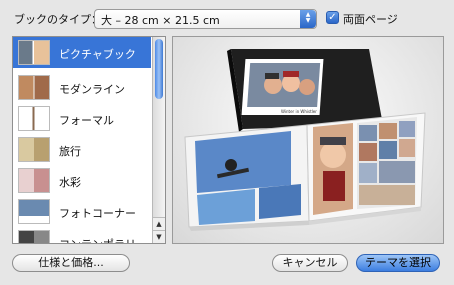 This screenshot has height=285, width=454. I want to click on up-down-arrows-icon: ▲ ▼, so click(308, 19).